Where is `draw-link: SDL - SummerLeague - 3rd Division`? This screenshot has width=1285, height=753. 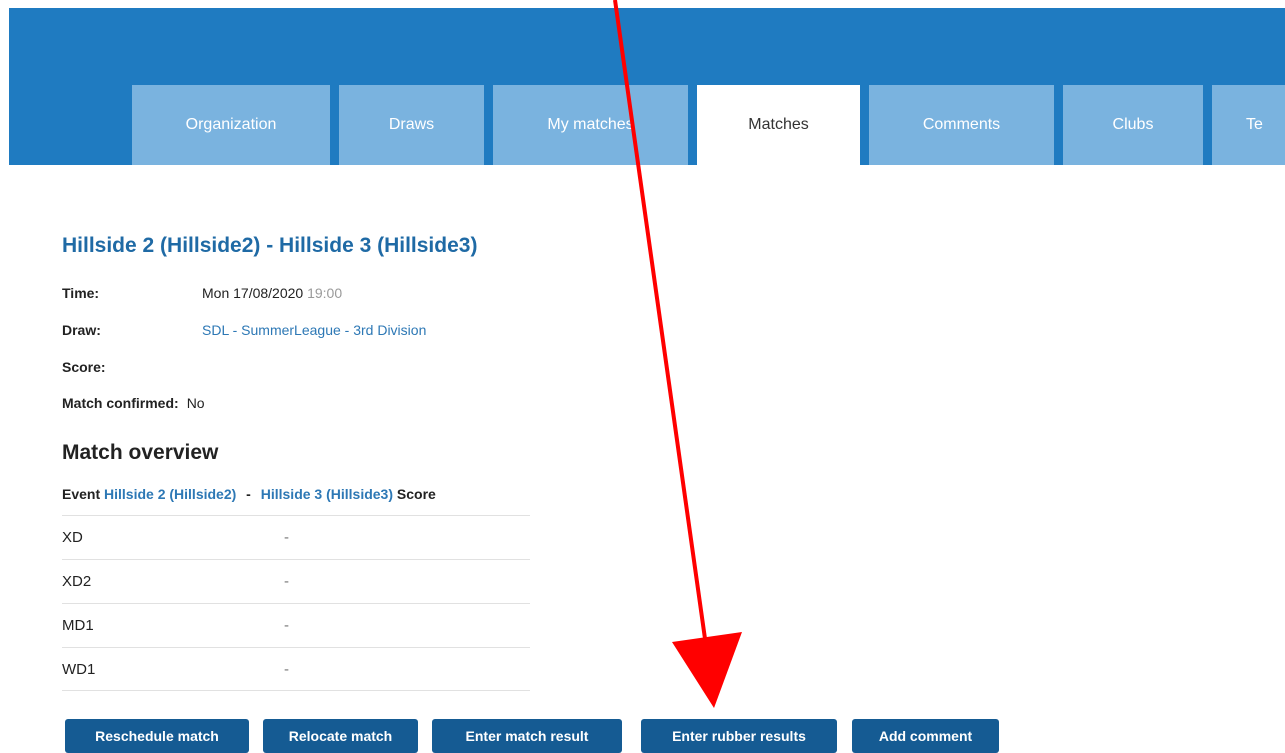 draw-link: SDL - SummerLeague - 3rd Division is located at coordinates (314, 330).